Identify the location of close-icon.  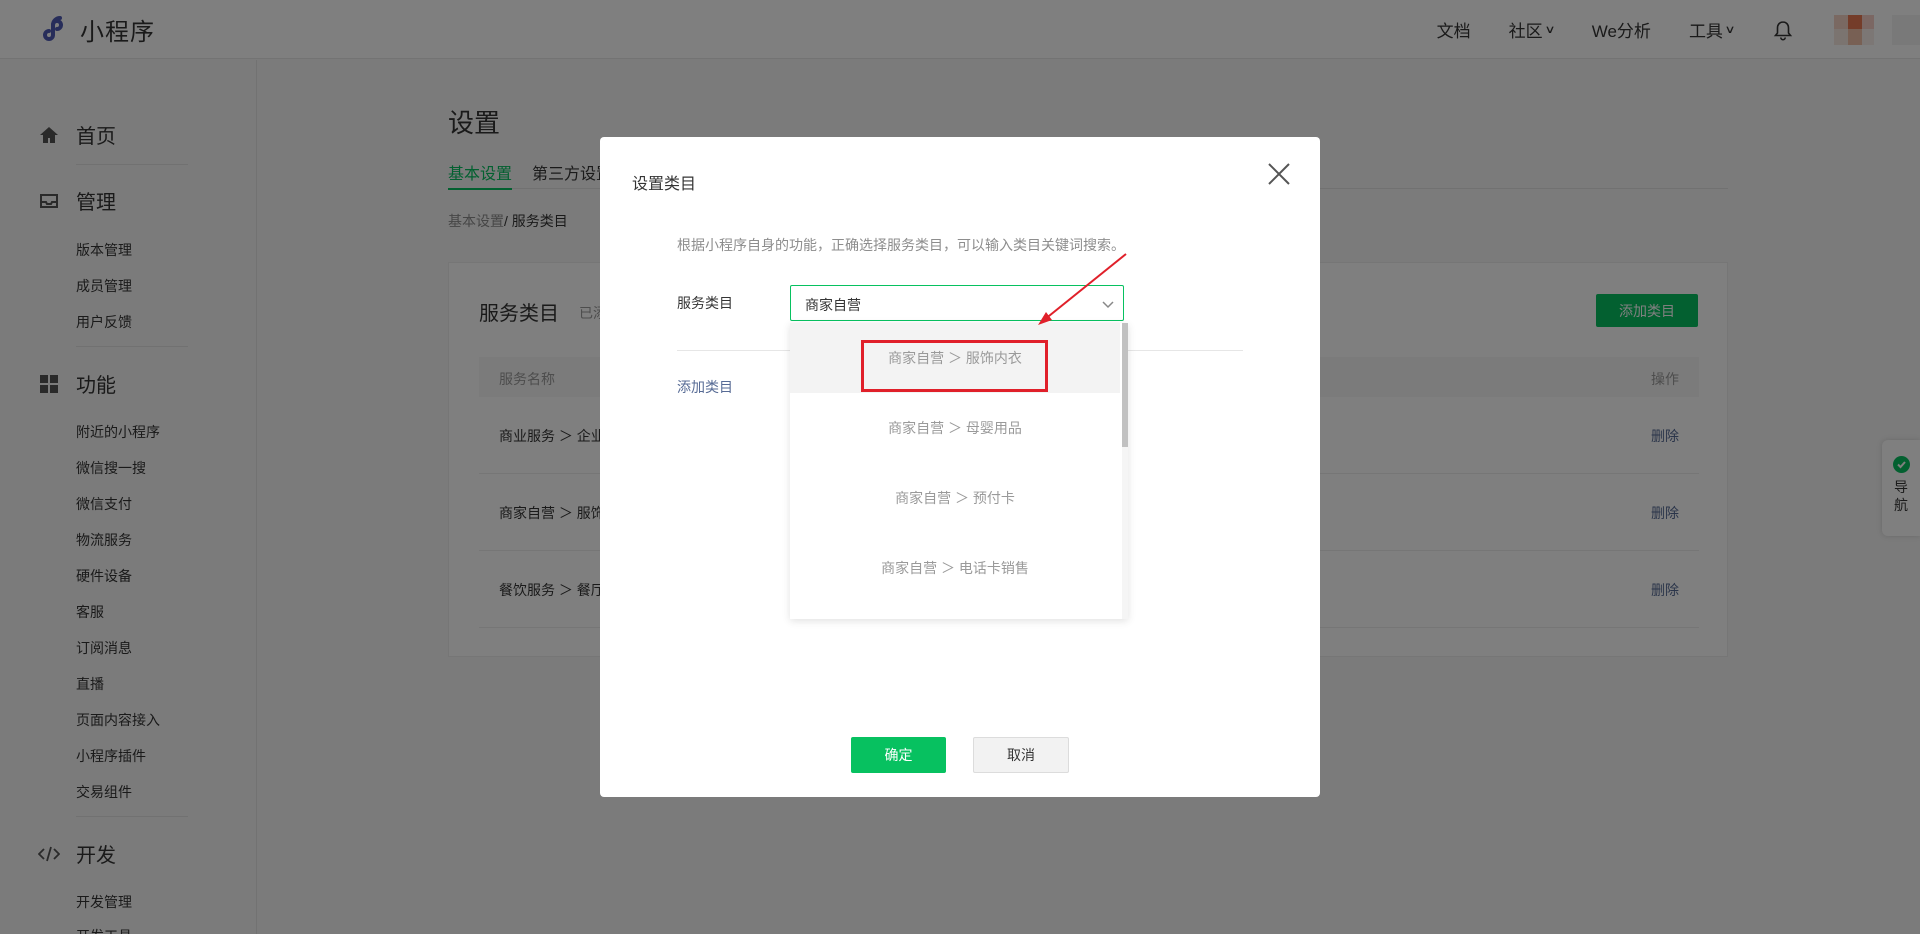
(1279, 174).